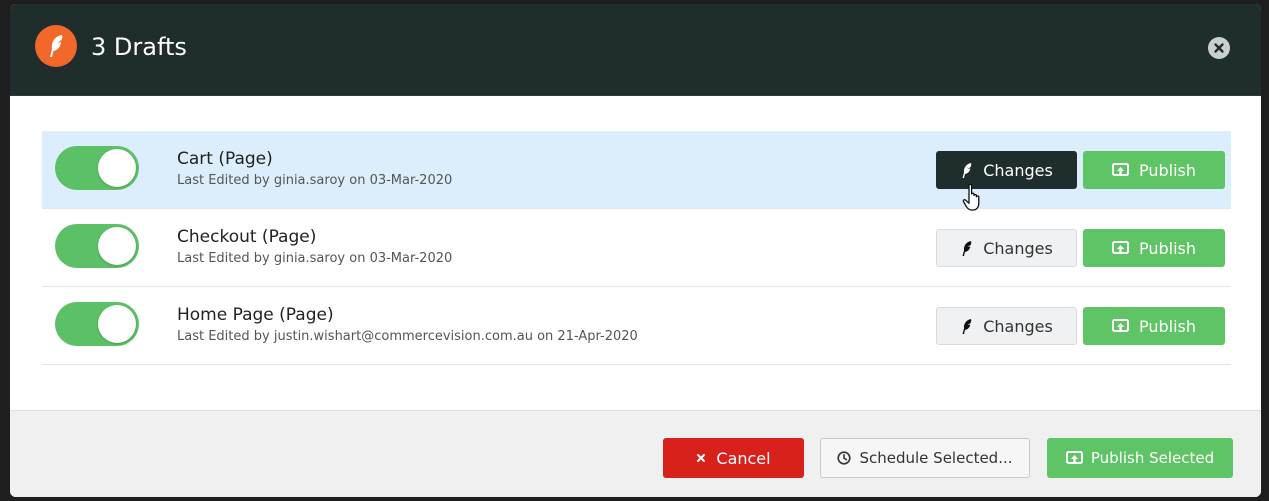 The image size is (1269, 501). Describe the element at coordinates (139, 47) in the screenshot. I see `modal-title: 3 Drafts` at that location.